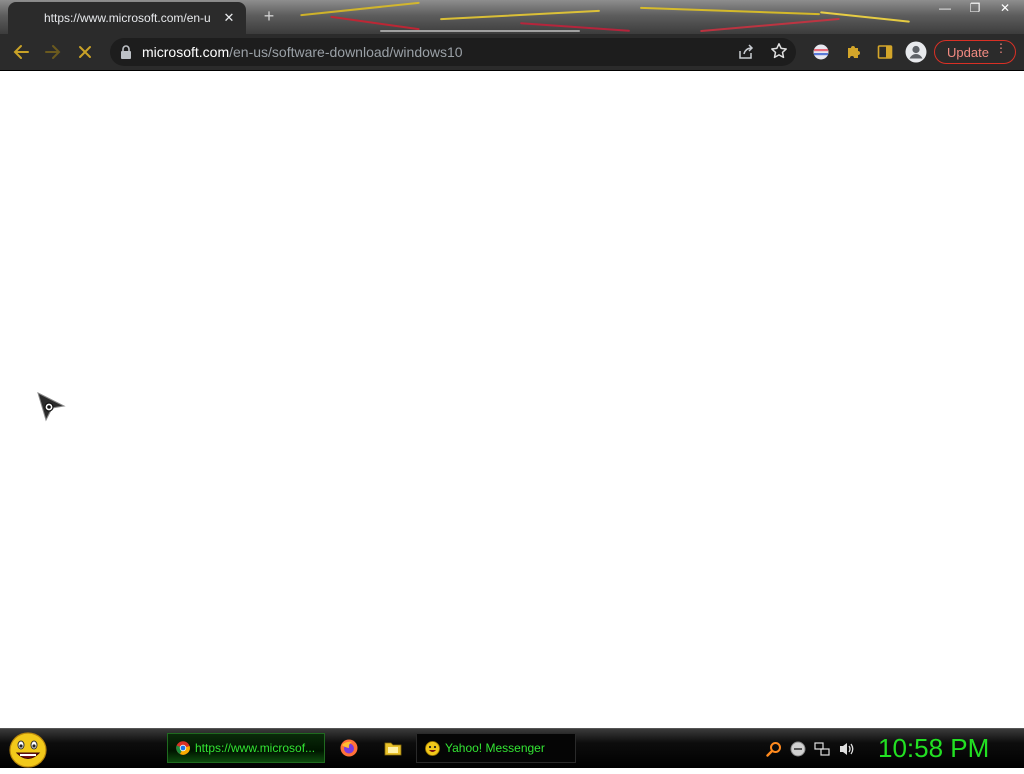 Image resolution: width=1024 pixels, height=774 pixels. I want to click on flag-extension-icon, so click(821, 52).